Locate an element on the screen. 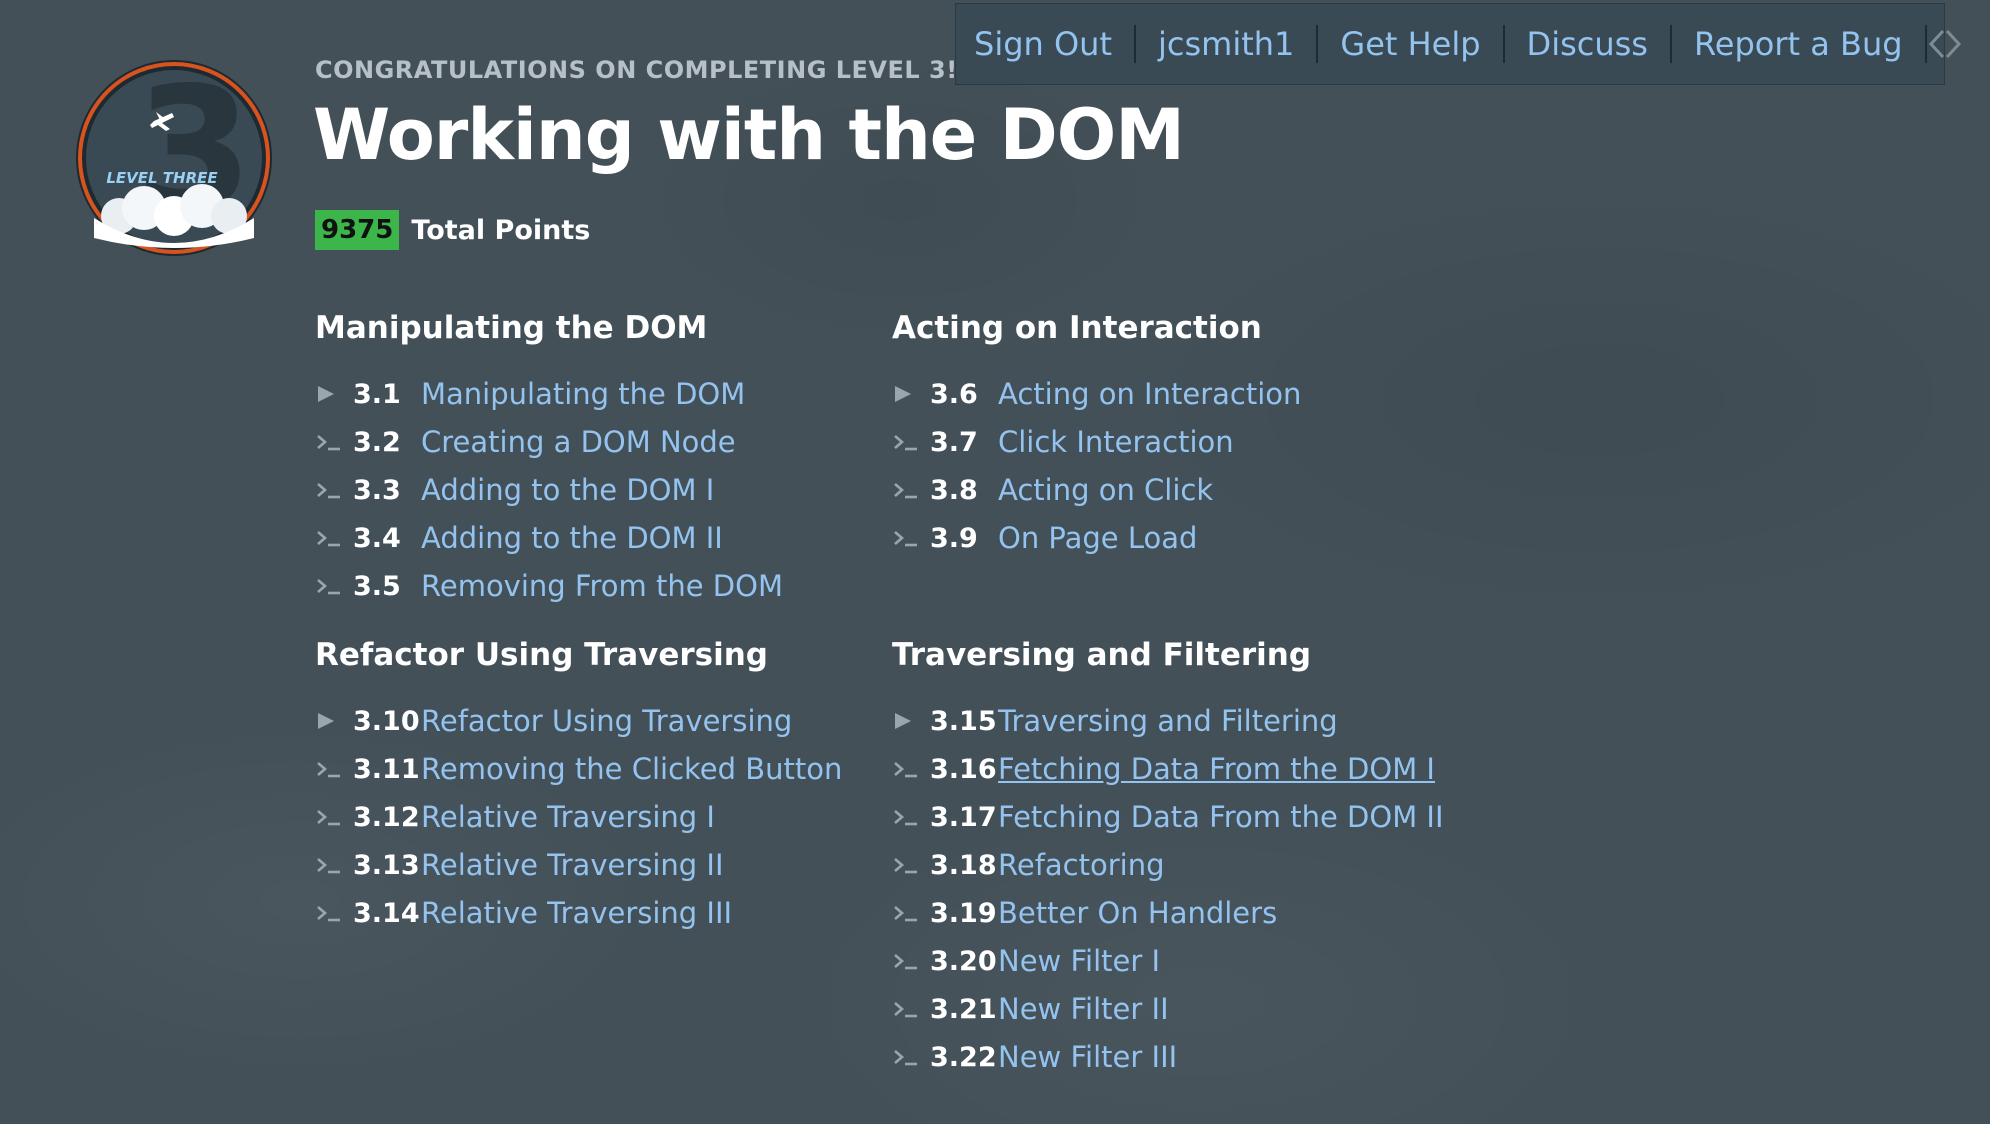  list-item: 3.16 Fetching Data From the DOM I is located at coordinates (1172, 769).